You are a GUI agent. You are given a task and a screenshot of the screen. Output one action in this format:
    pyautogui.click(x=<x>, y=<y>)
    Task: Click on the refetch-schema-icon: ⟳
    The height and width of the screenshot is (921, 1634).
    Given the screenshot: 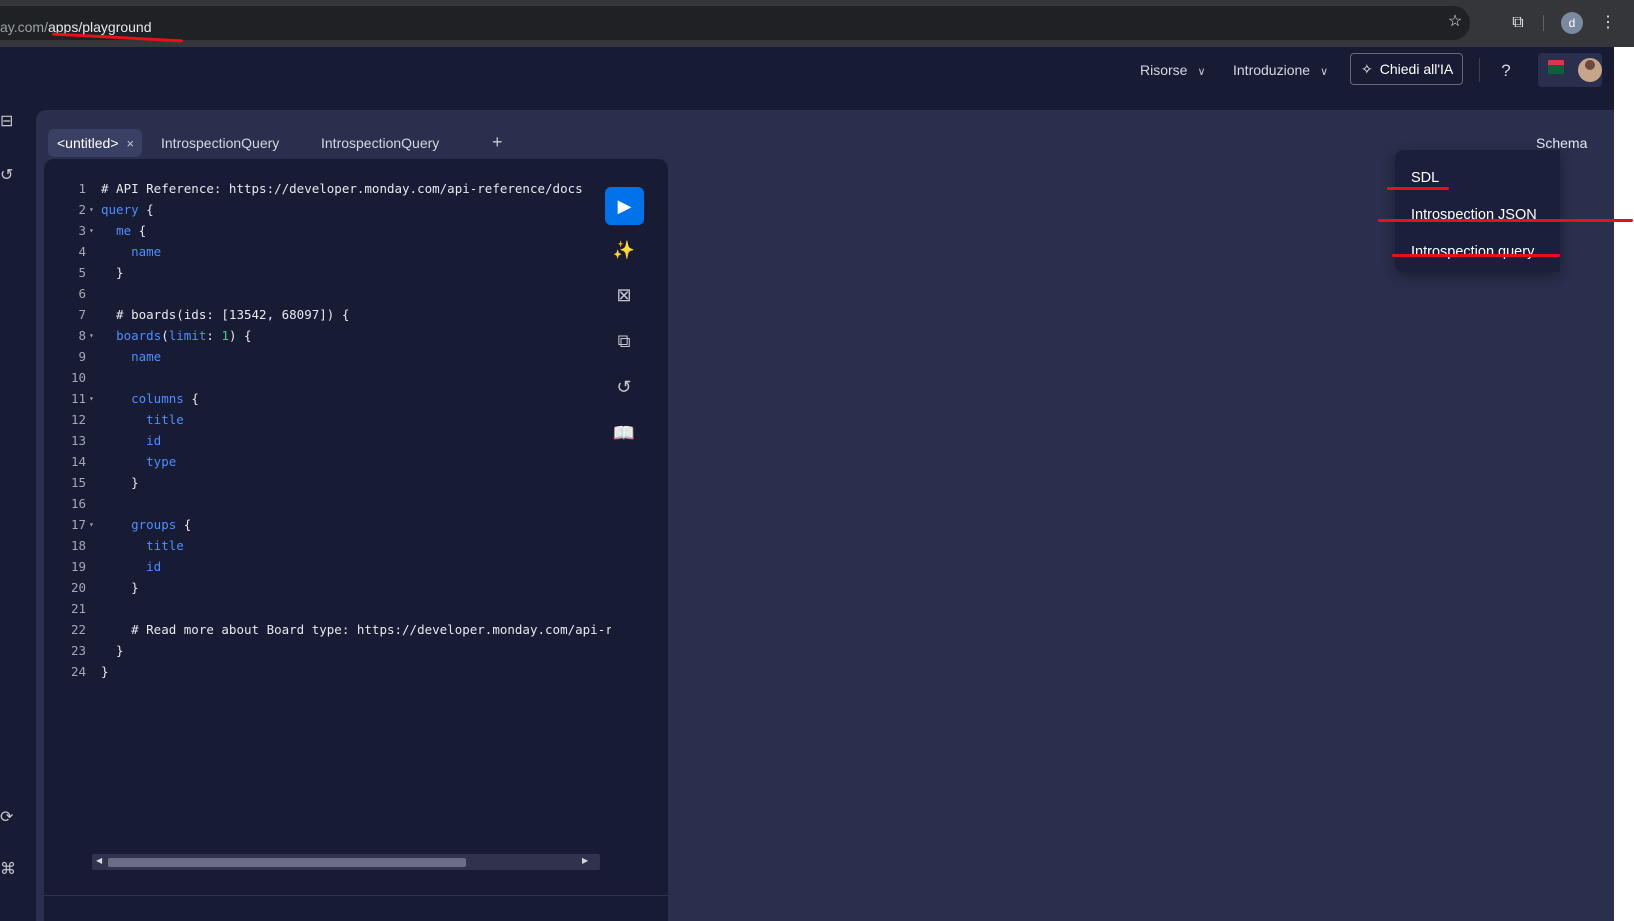 What is the action you would take?
    pyautogui.click(x=8, y=818)
    